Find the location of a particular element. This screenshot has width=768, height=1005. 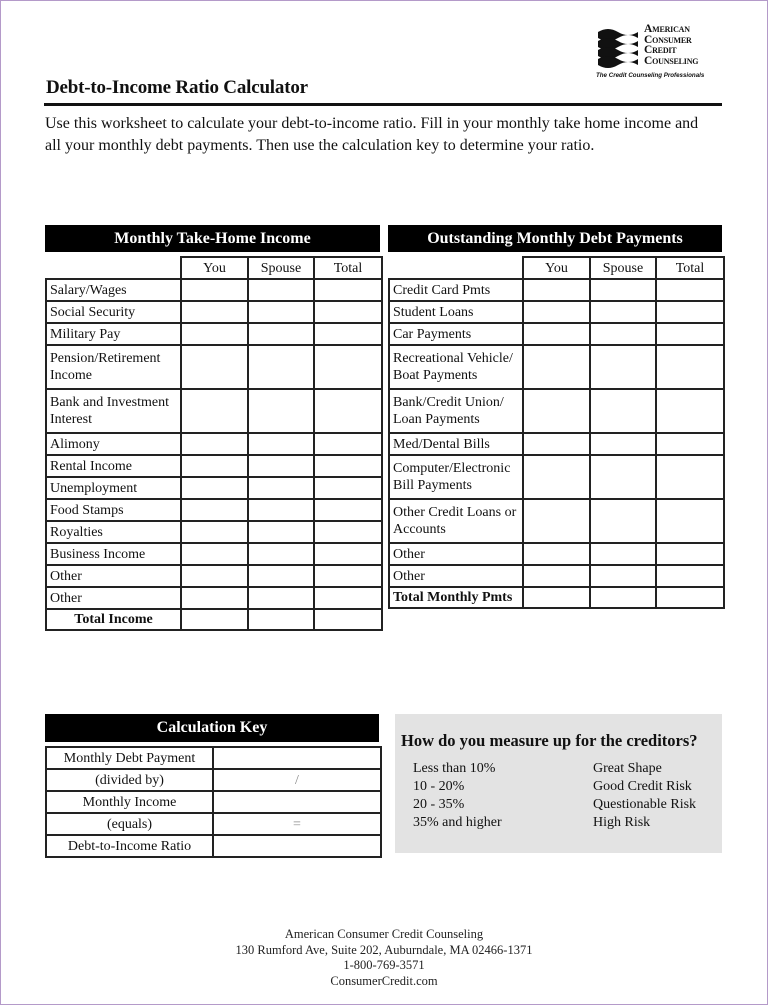

row-label: Pension/Retirement Income is located at coordinates (113, 367).